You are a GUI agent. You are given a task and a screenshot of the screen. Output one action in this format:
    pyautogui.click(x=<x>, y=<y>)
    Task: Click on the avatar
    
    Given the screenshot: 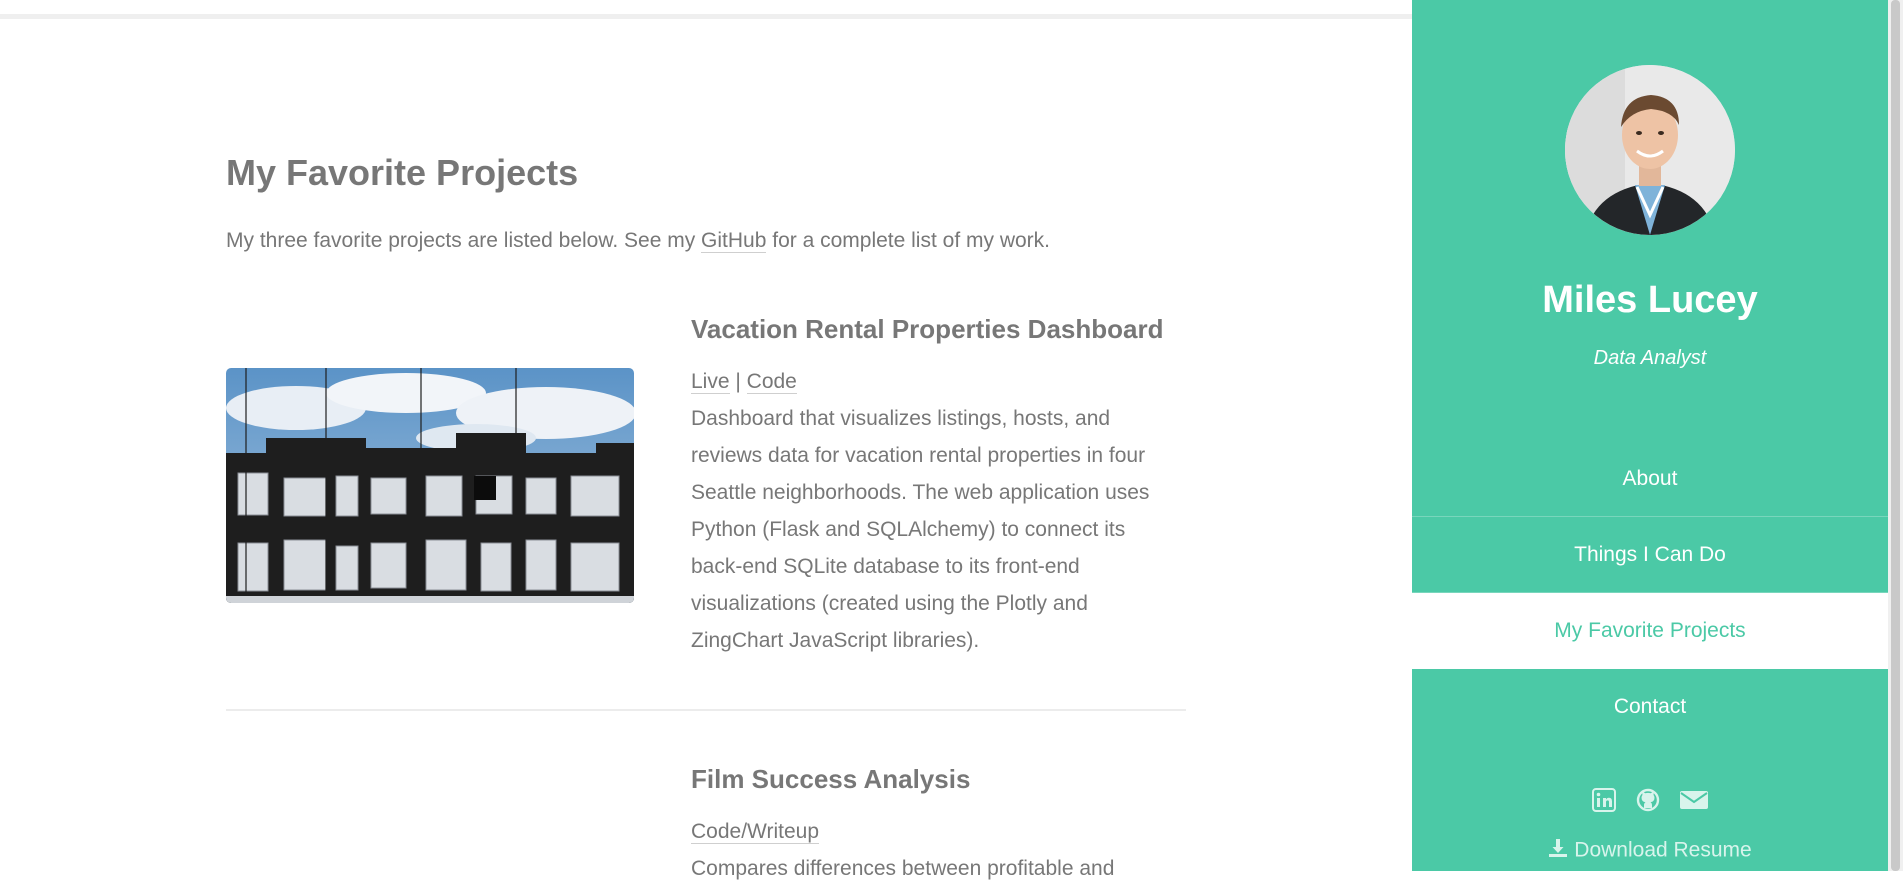 What is the action you would take?
    pyautogui.click(x=1650, y=150)
    